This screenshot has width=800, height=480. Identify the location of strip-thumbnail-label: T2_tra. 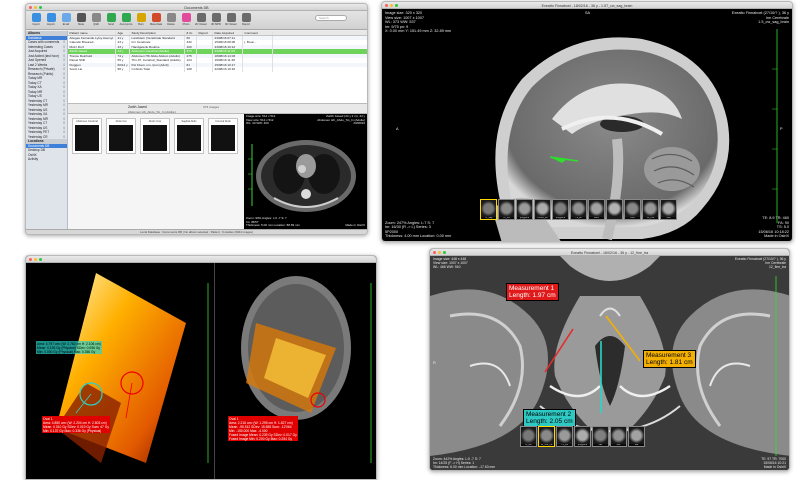
(564, 445).